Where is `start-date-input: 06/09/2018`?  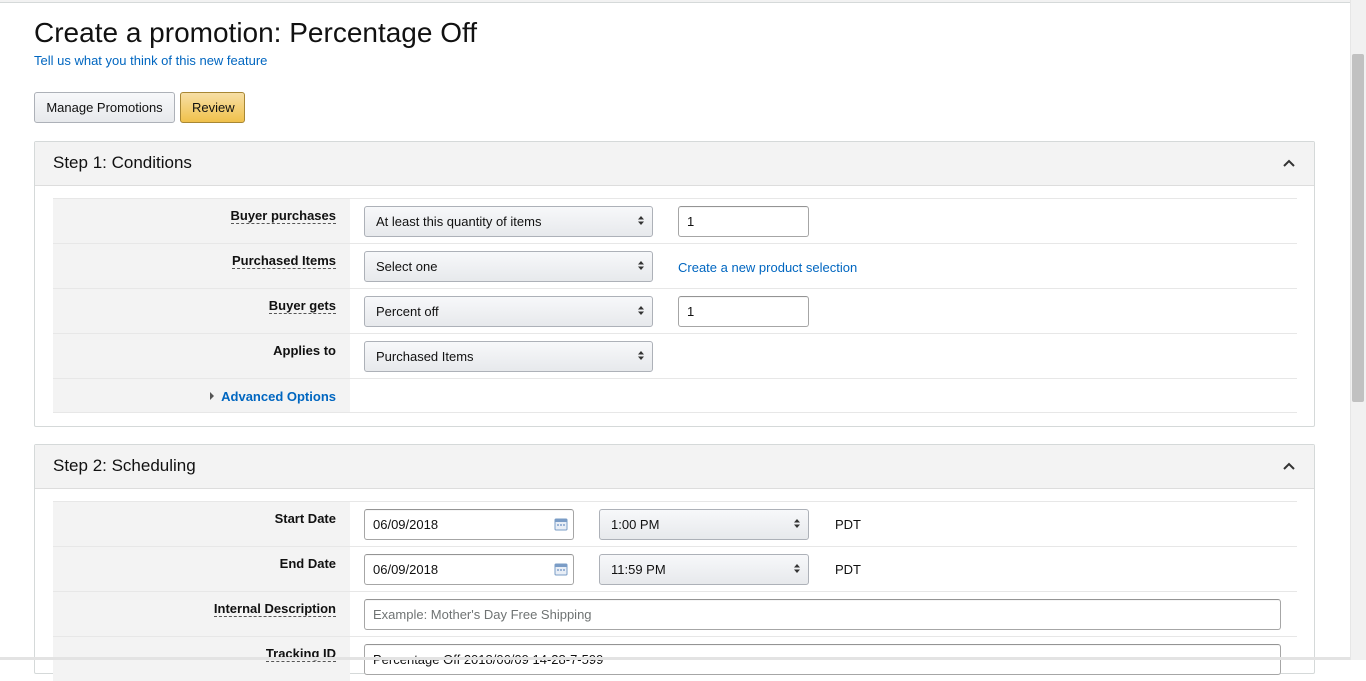
start-date-input: 06/09/2018 is located at coordinates (469, 524).